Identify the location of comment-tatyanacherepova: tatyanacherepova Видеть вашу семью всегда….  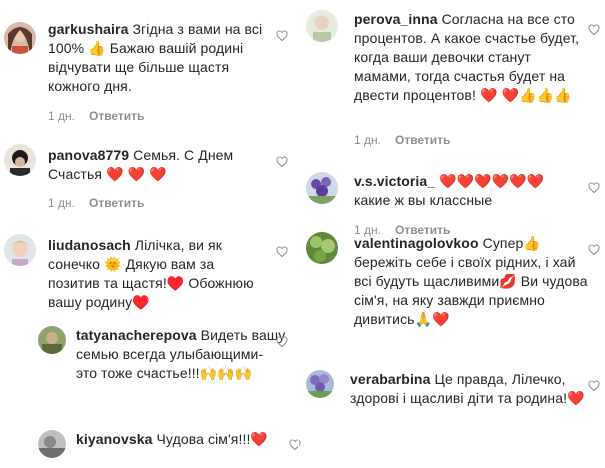
(149, 362).